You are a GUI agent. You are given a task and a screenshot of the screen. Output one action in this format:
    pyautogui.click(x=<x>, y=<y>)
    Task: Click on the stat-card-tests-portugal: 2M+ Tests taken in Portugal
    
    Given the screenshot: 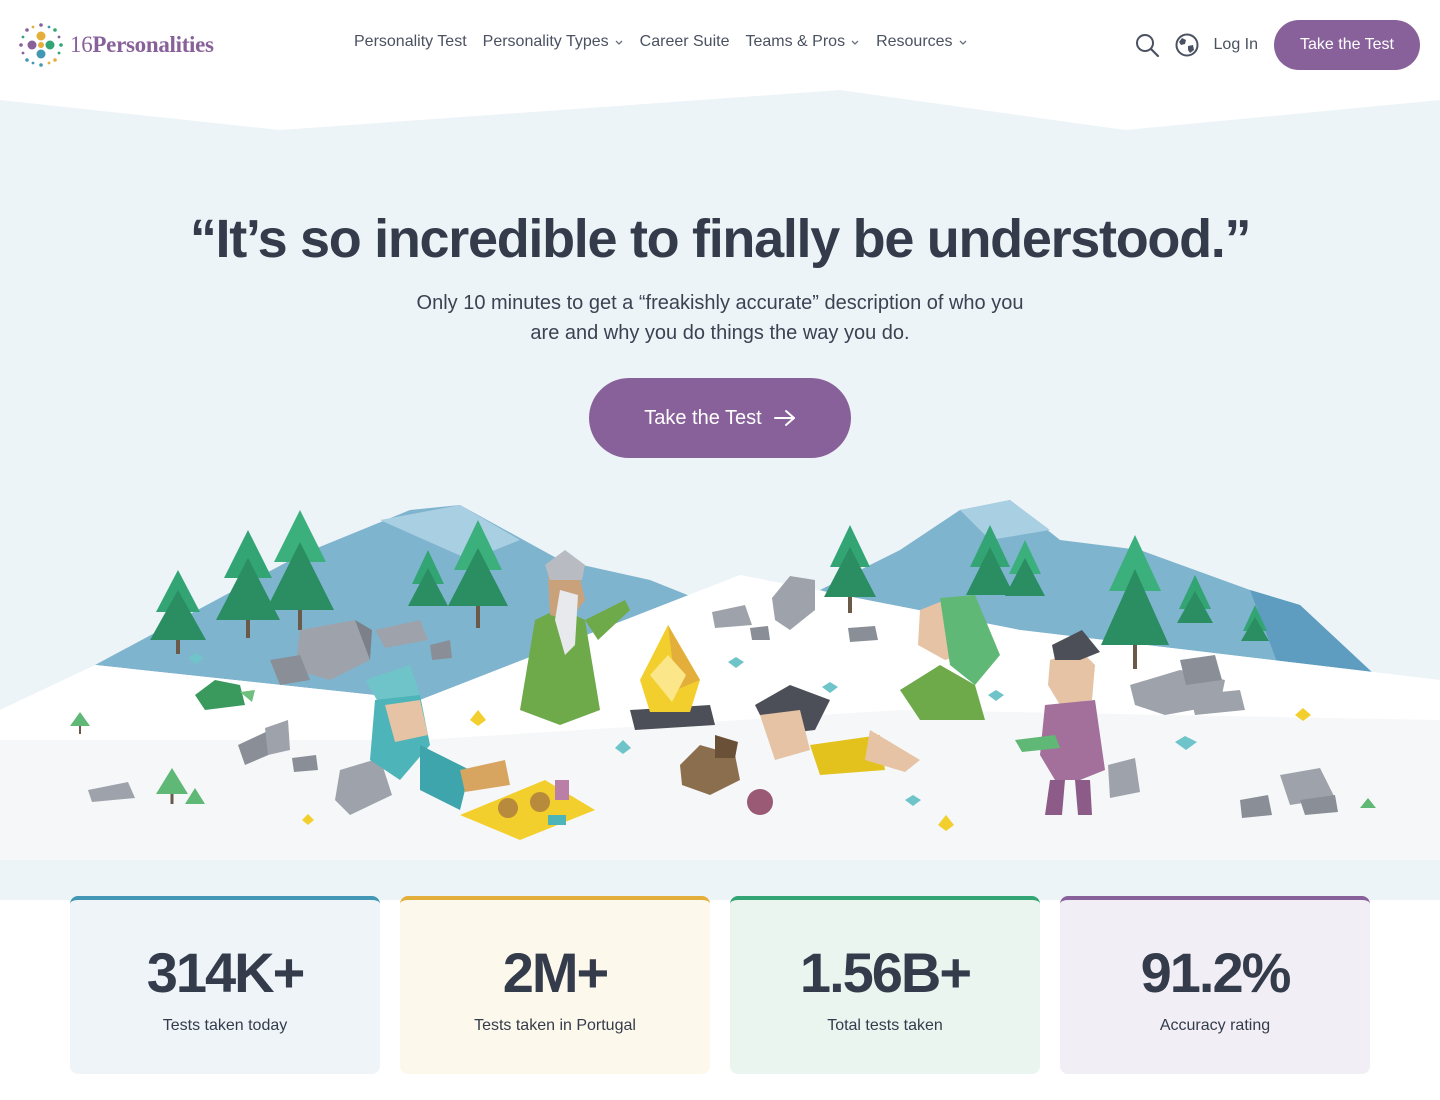 What is the action you would take?
    pyautogui.click(x=555, y=985)
    